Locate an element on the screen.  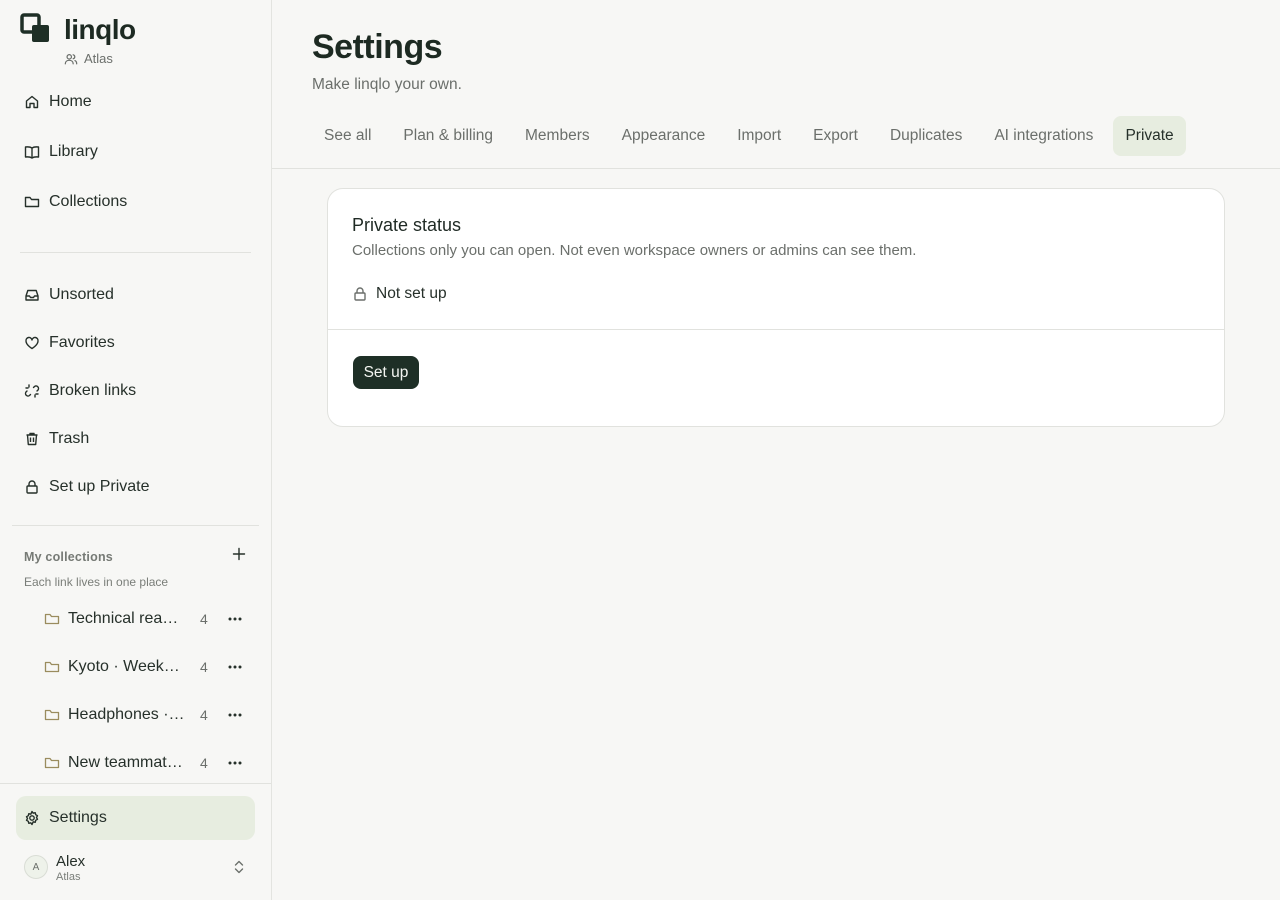
tab-ai-integrations: AI integrations is located at coordinates (1043, 136).